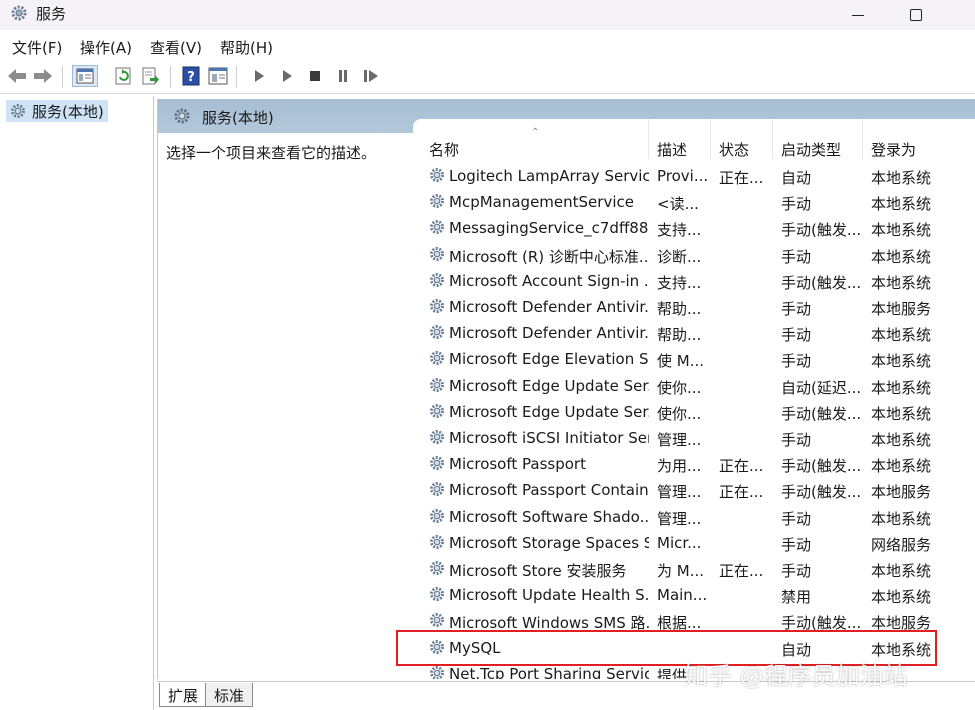 The image size is (975, 710). I want to click on menu-view: 查看(V), so click(176, 47).